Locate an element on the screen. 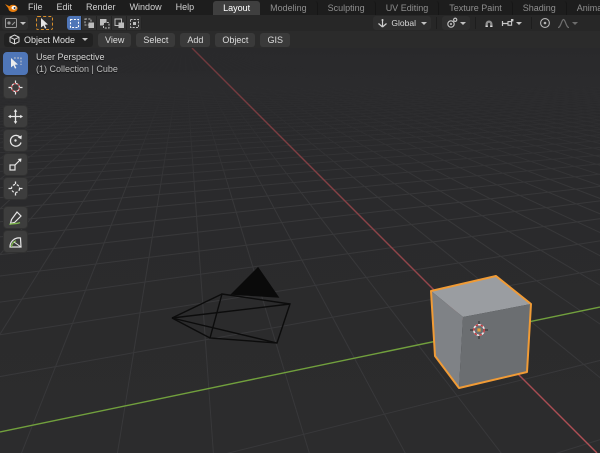 This screenshot has height=453, width=600. select-mode-invert-icon is located at coordinates (119, 23).